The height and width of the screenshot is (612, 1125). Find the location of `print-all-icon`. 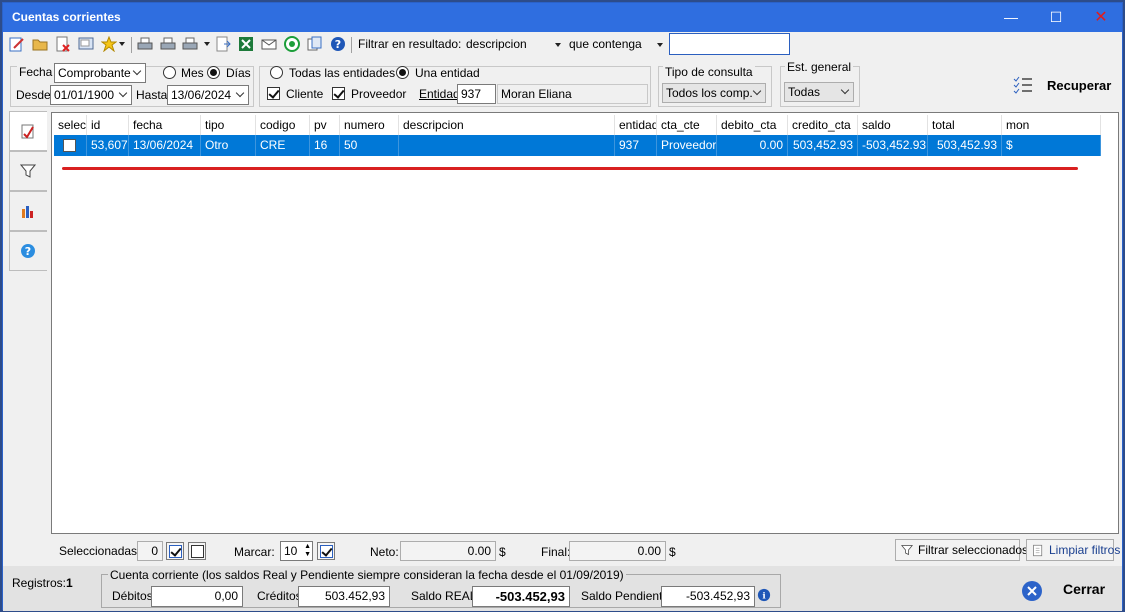

print-all-icon is located at coordinates (168, 44).